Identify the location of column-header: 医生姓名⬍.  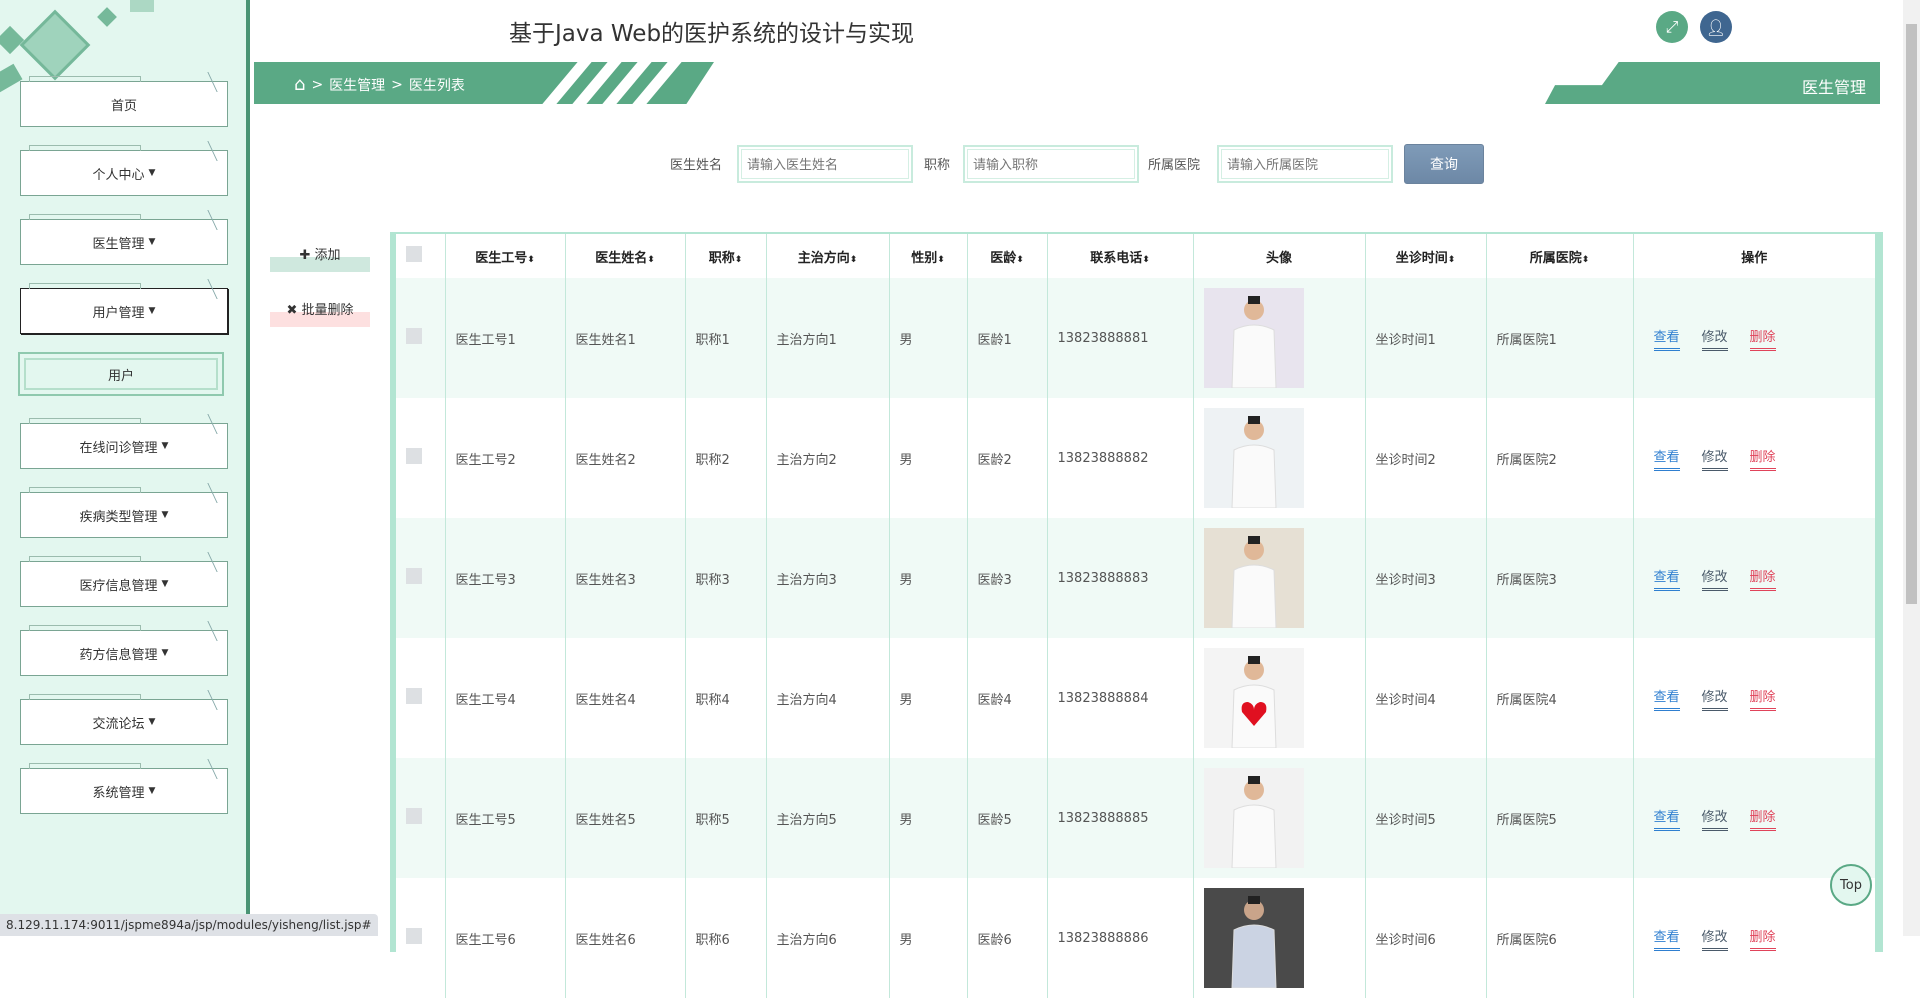
(625, 256).